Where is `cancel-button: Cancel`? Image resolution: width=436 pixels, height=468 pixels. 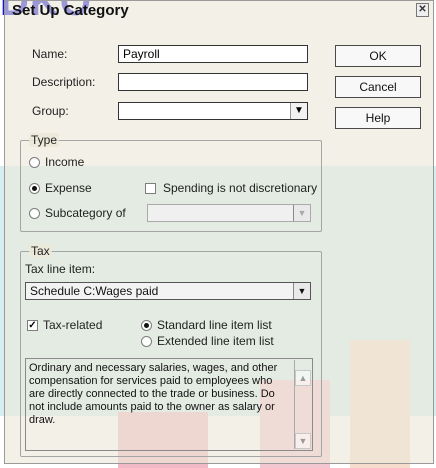 cancel-button: Cancel is located at coordinates (378, 87).